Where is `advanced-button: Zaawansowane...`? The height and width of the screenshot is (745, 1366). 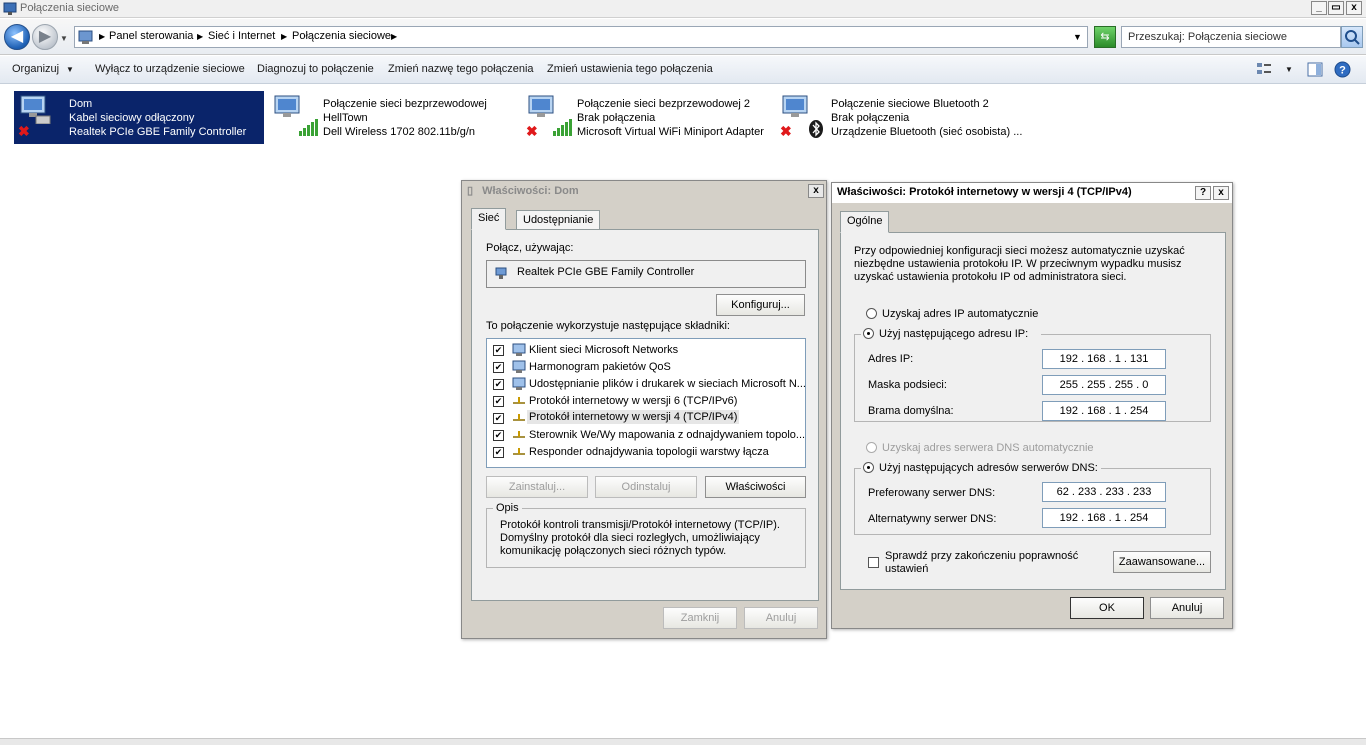
advanced-button: Zaawansowane... is located at coordinates (1162, 562).